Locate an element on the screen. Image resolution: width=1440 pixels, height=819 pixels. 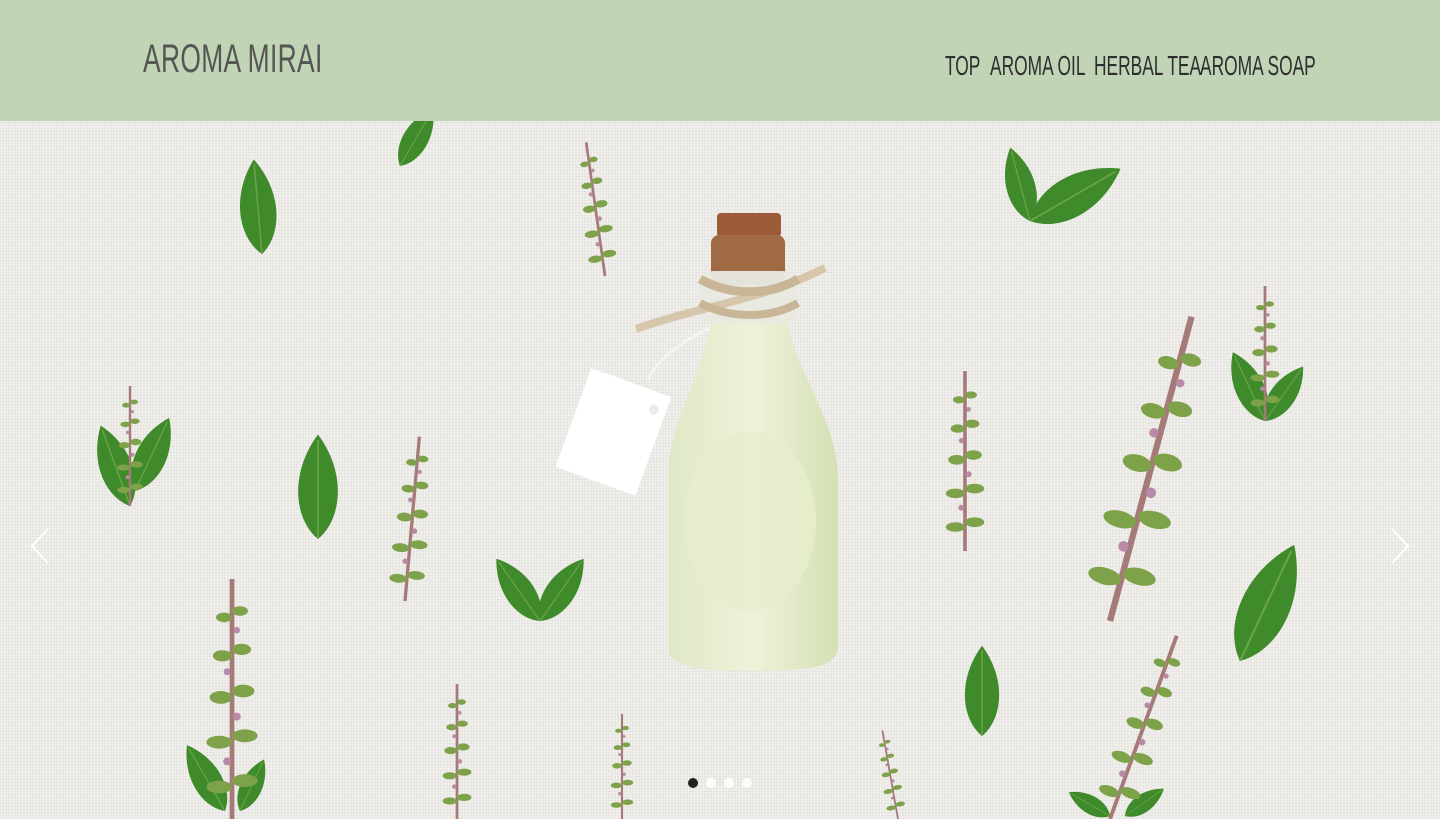
site-logo: AROMA MIRAI is located at coordinates (233, 59).